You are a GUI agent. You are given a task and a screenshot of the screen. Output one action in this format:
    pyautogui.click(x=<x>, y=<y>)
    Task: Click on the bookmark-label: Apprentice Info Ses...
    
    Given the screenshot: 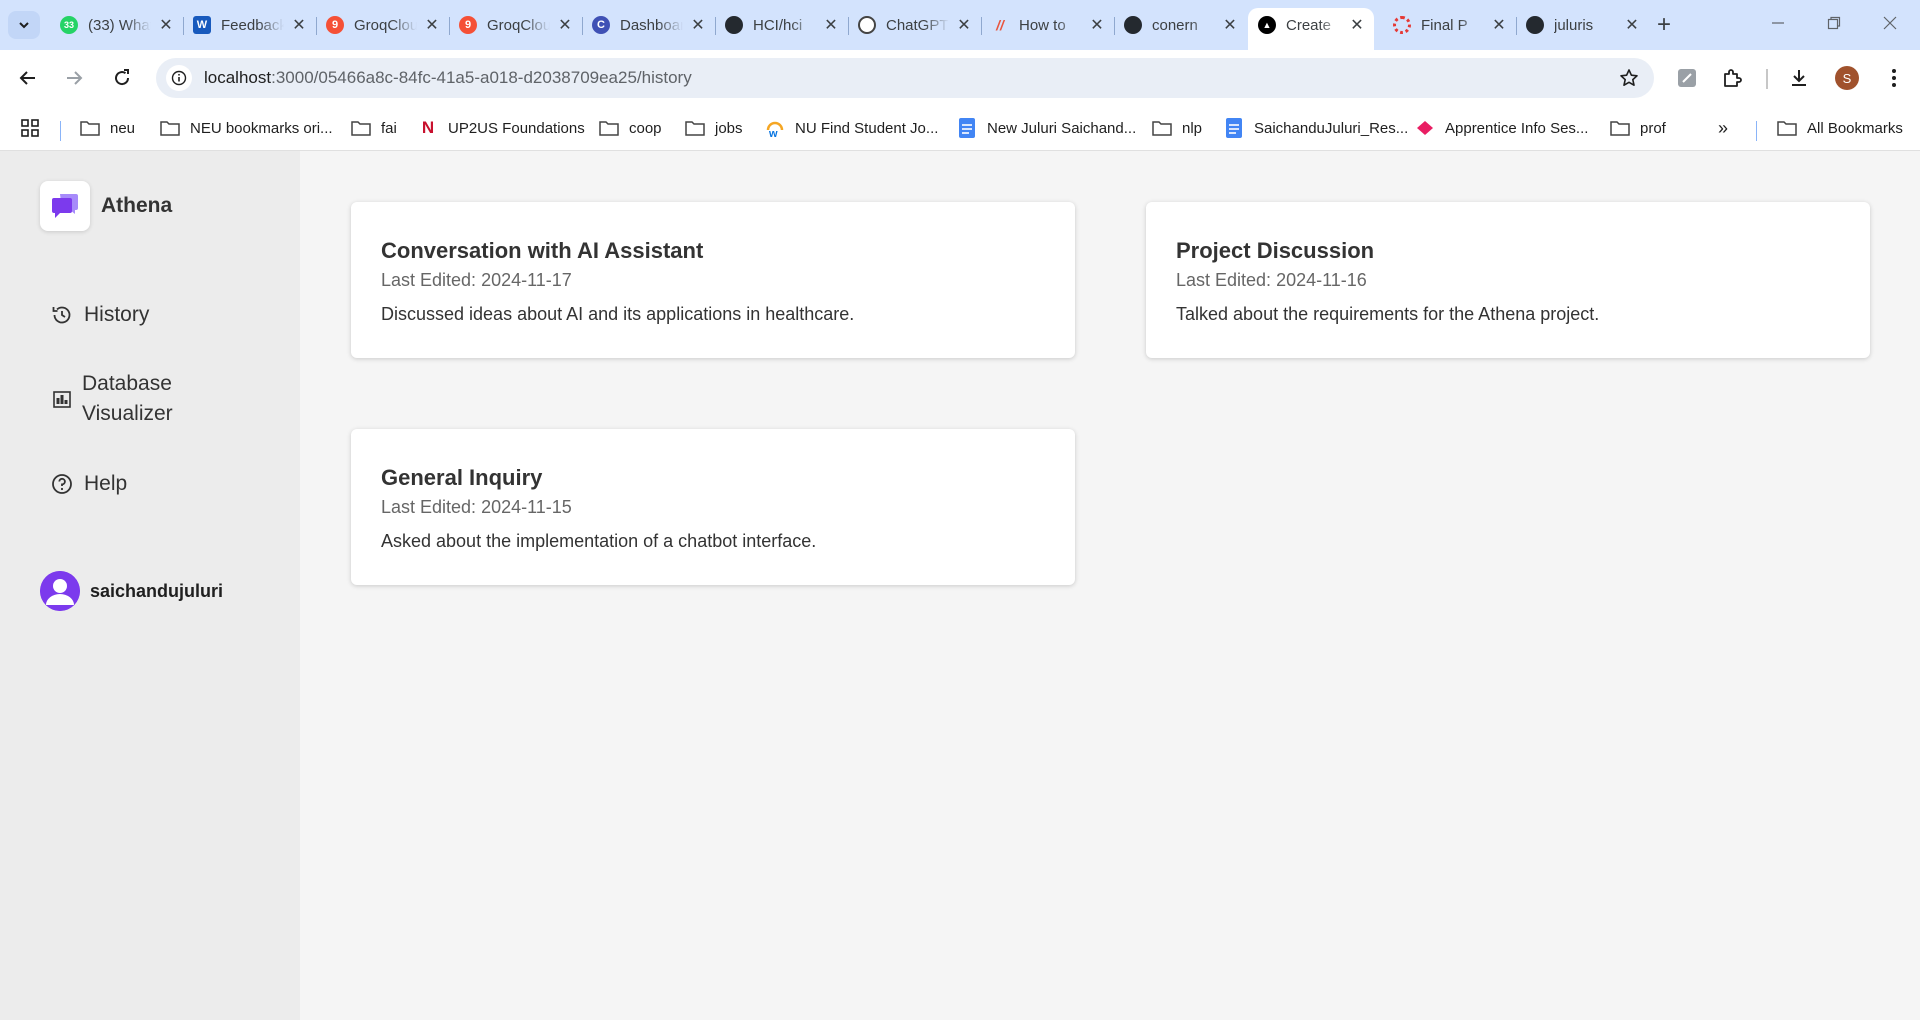 What is the action you would take?
    pyautogui.click(x=1517, y=128)
    